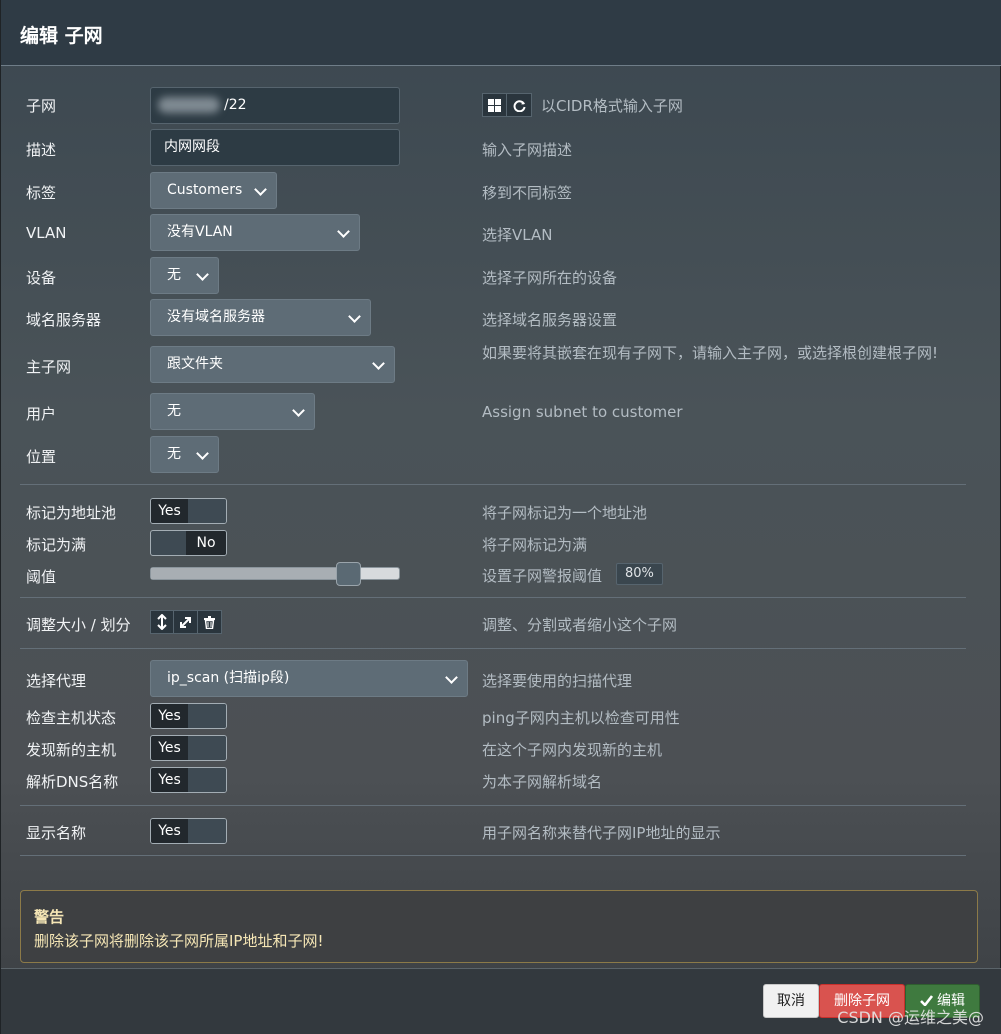 The height and width of the screenshot is (1034, 1001). What do you see at coordinates (78, 625) in the screenshot?
I see `resize-label: 调整大小 / 划分` at bounding box center [78, 625].